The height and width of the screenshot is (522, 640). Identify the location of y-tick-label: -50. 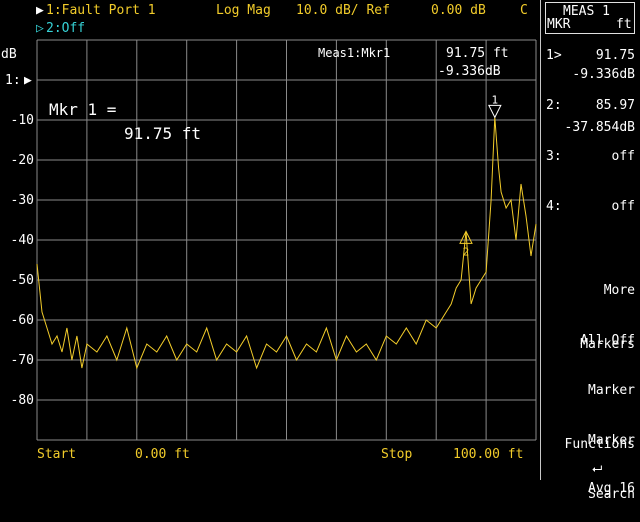
(22, 280).